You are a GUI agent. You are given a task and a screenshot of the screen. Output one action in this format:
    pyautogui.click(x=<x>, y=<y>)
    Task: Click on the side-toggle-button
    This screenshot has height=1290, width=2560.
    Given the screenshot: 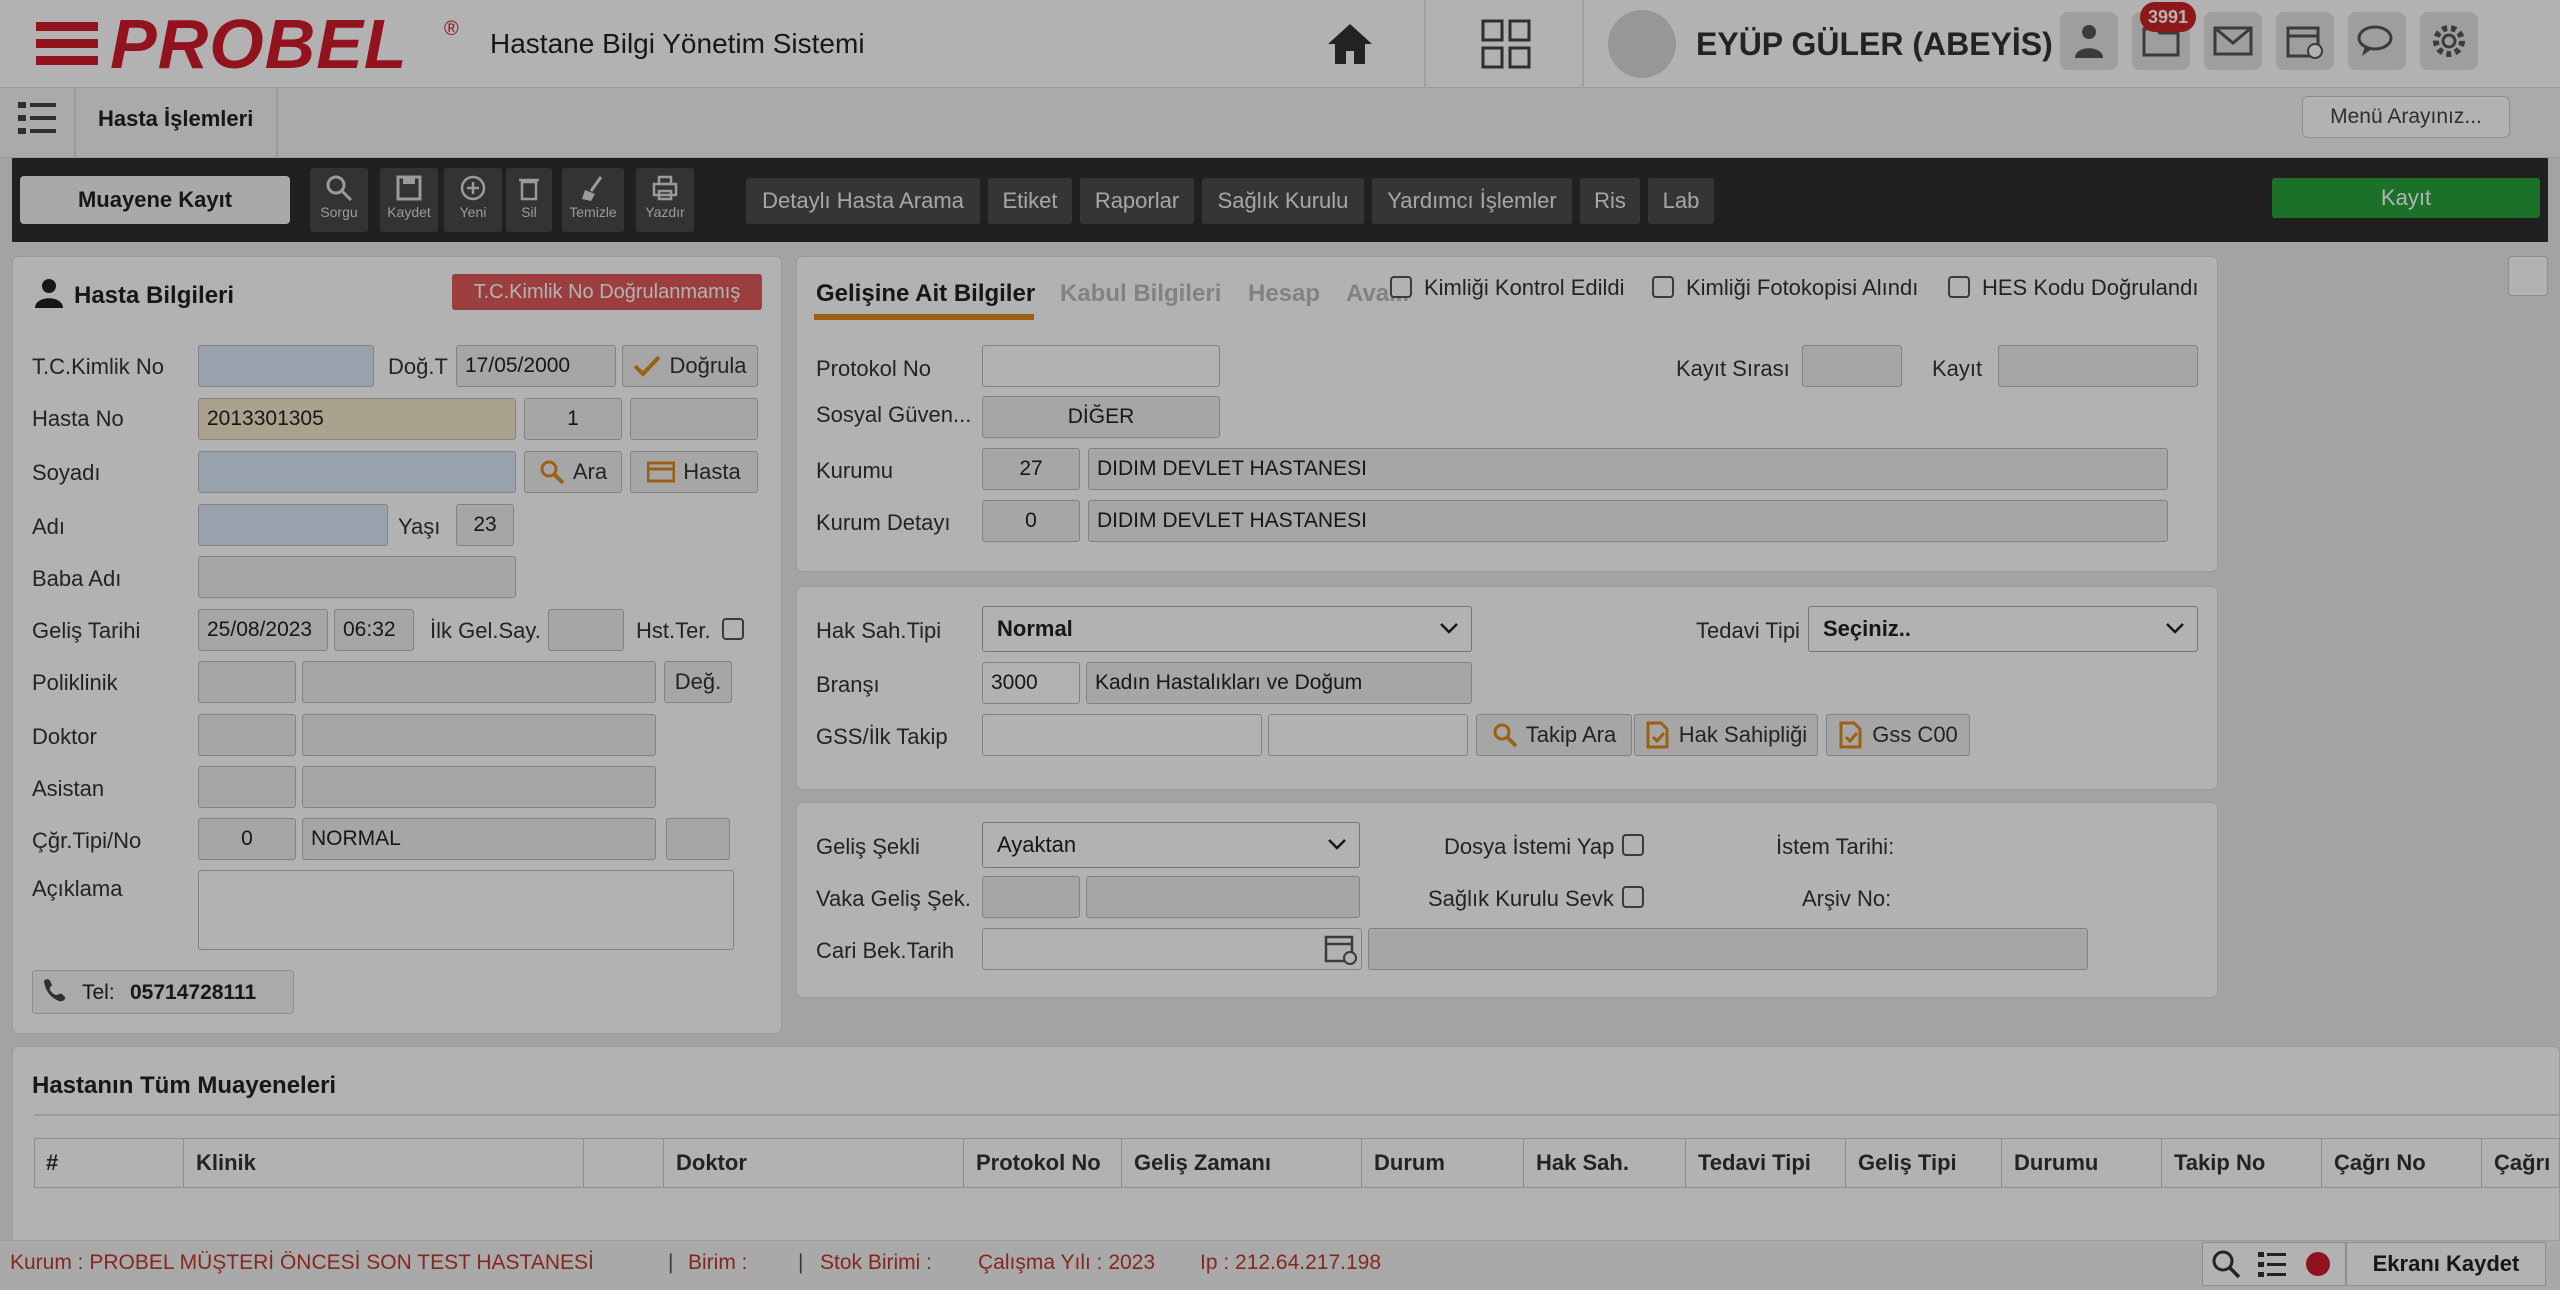 What is the action you would take?
    pyautogui.click(x=2528, y=276)
    